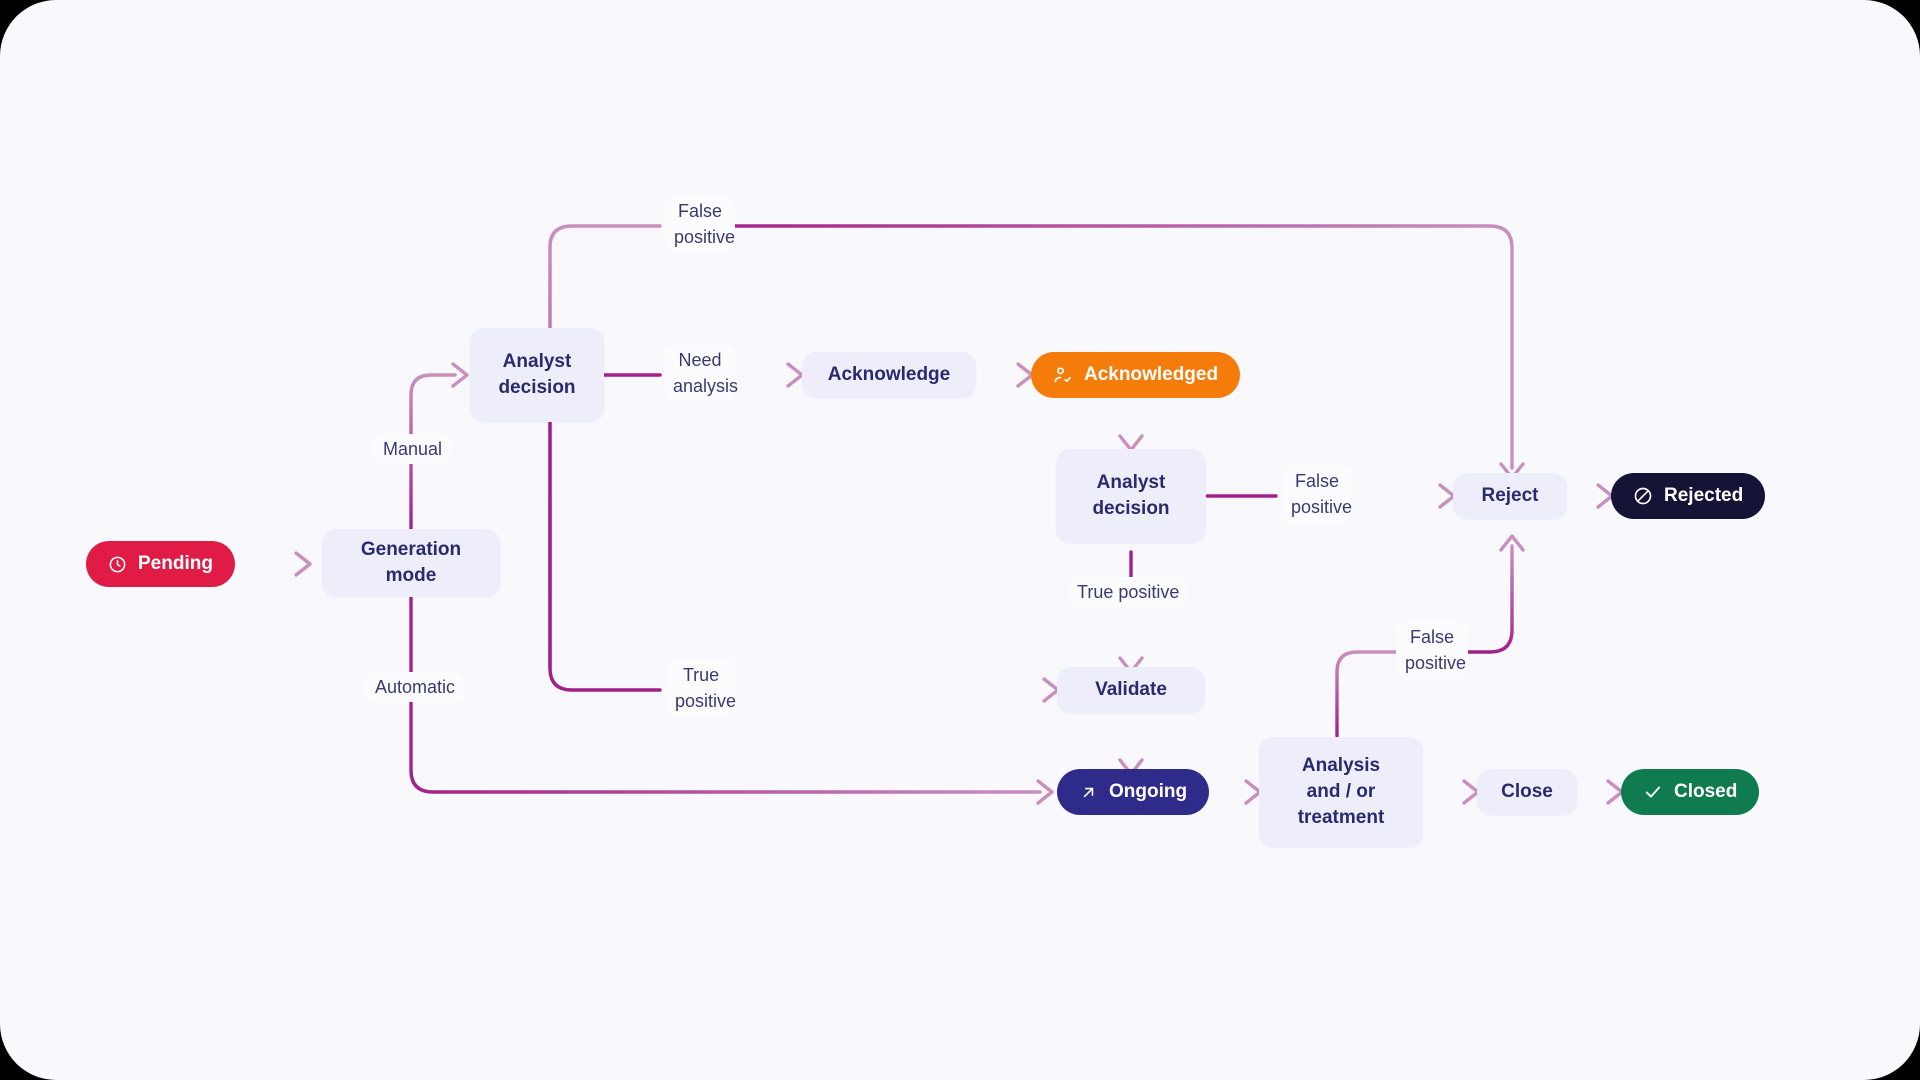 This screenshot has height=1080, width=1920. Describe the element at coordinates (1643, 496) in the screenshot. I see `ban-icon` at that location.